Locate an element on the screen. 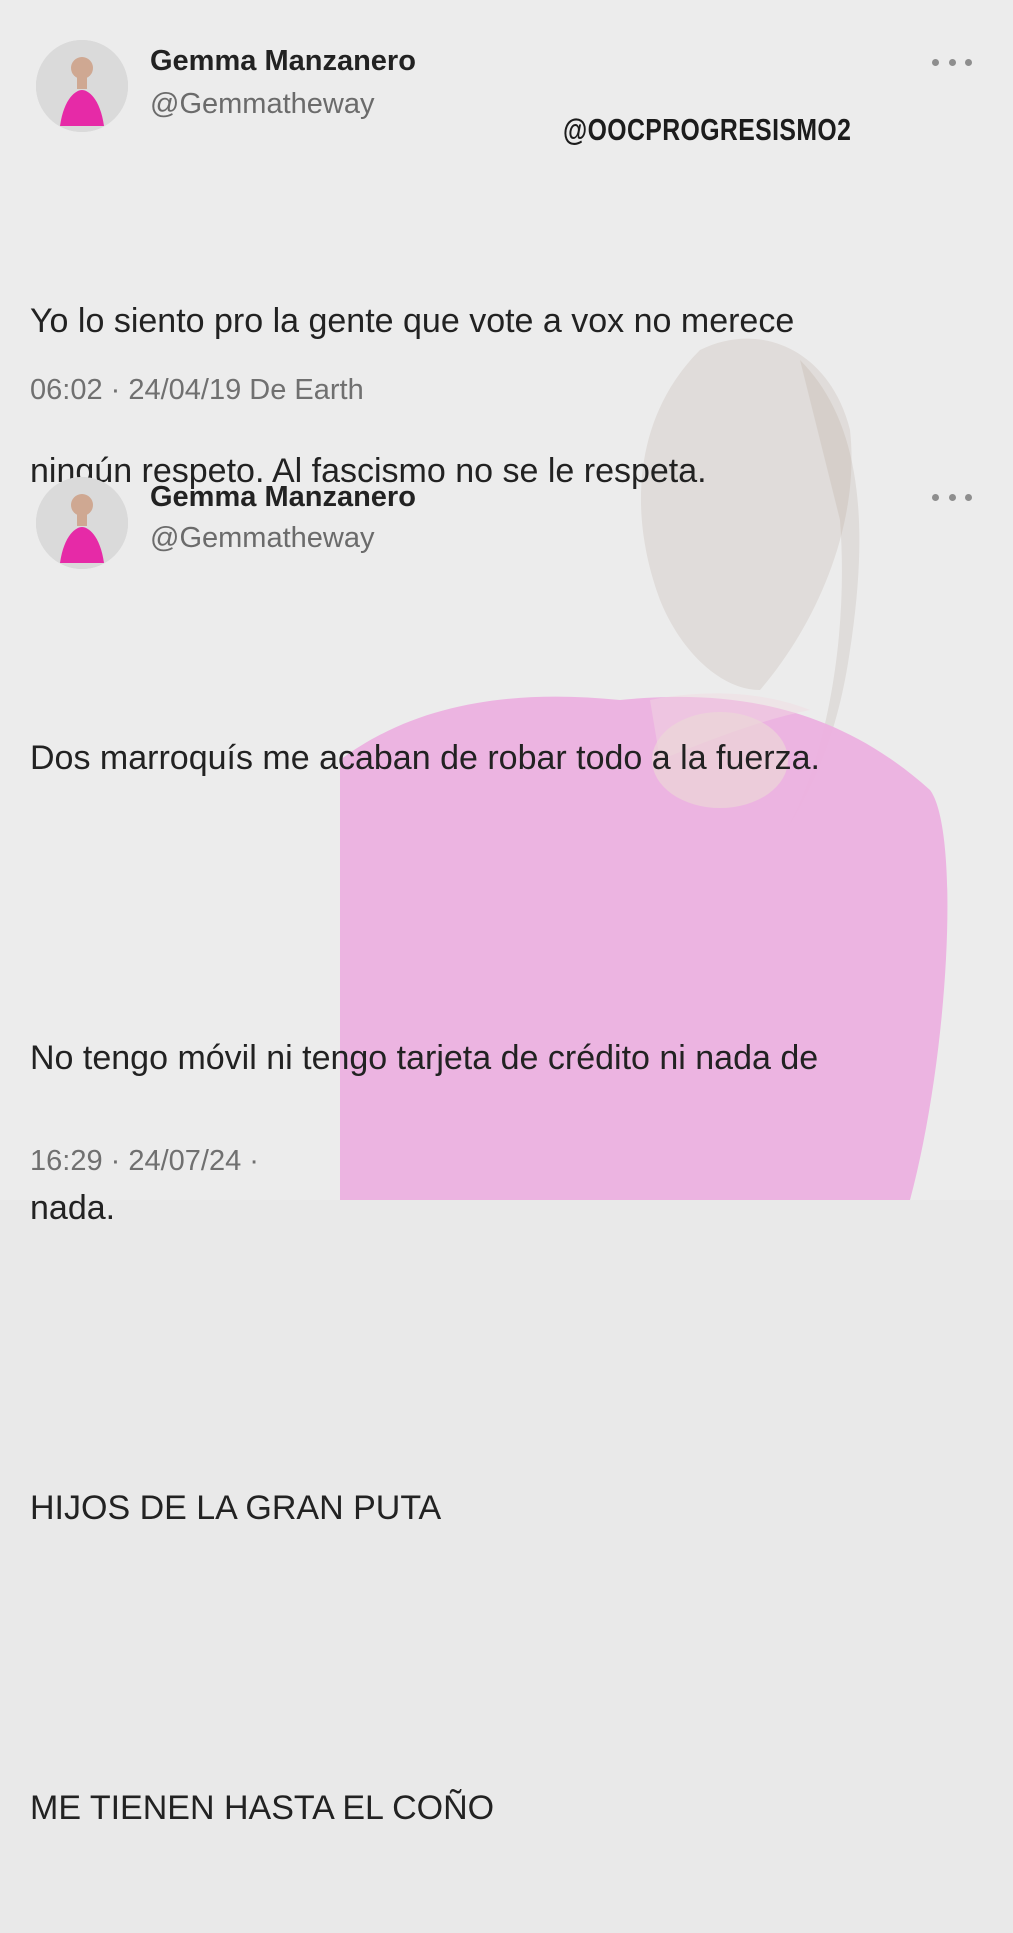  tweet-paragraph: ME TIENEN HASTA EL COÑO is located at coordinates (262, 1808).